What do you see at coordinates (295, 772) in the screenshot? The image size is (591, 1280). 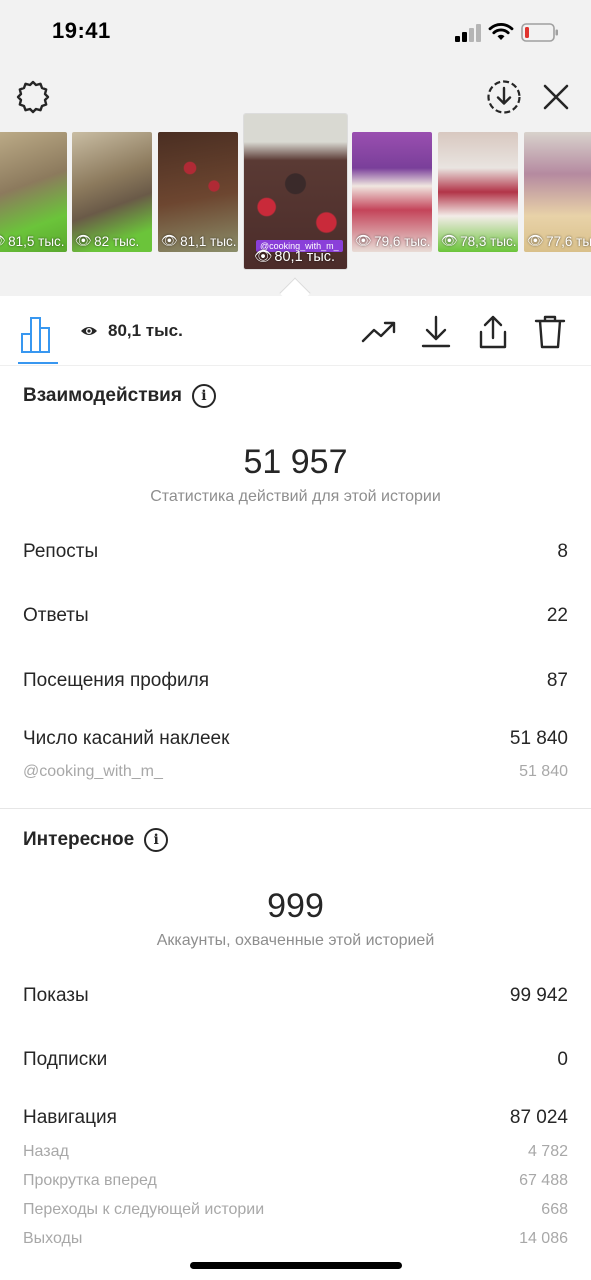 I see `stat-subrow-sticker: @cooking_with_m_ 51 840` at bounding box center [295, 772].